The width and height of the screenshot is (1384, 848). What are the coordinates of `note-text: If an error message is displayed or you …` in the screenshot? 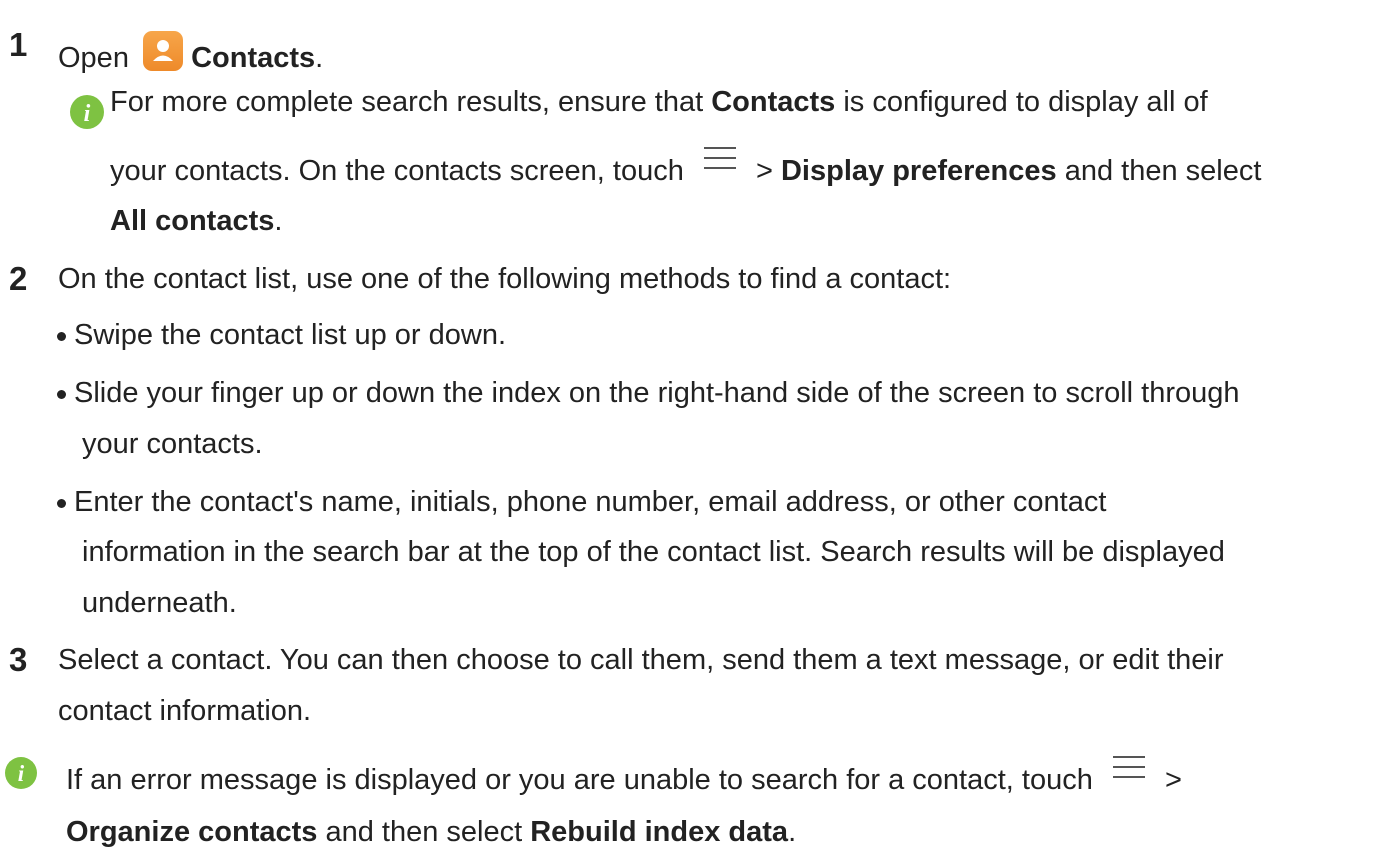 It's located at (579, 780).